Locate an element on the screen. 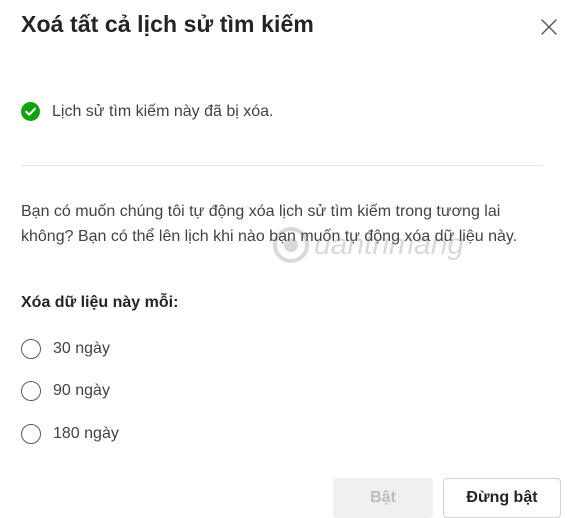 The height and width of the screenshot is (518, 567). close-button is located at coordinates (549, 29).